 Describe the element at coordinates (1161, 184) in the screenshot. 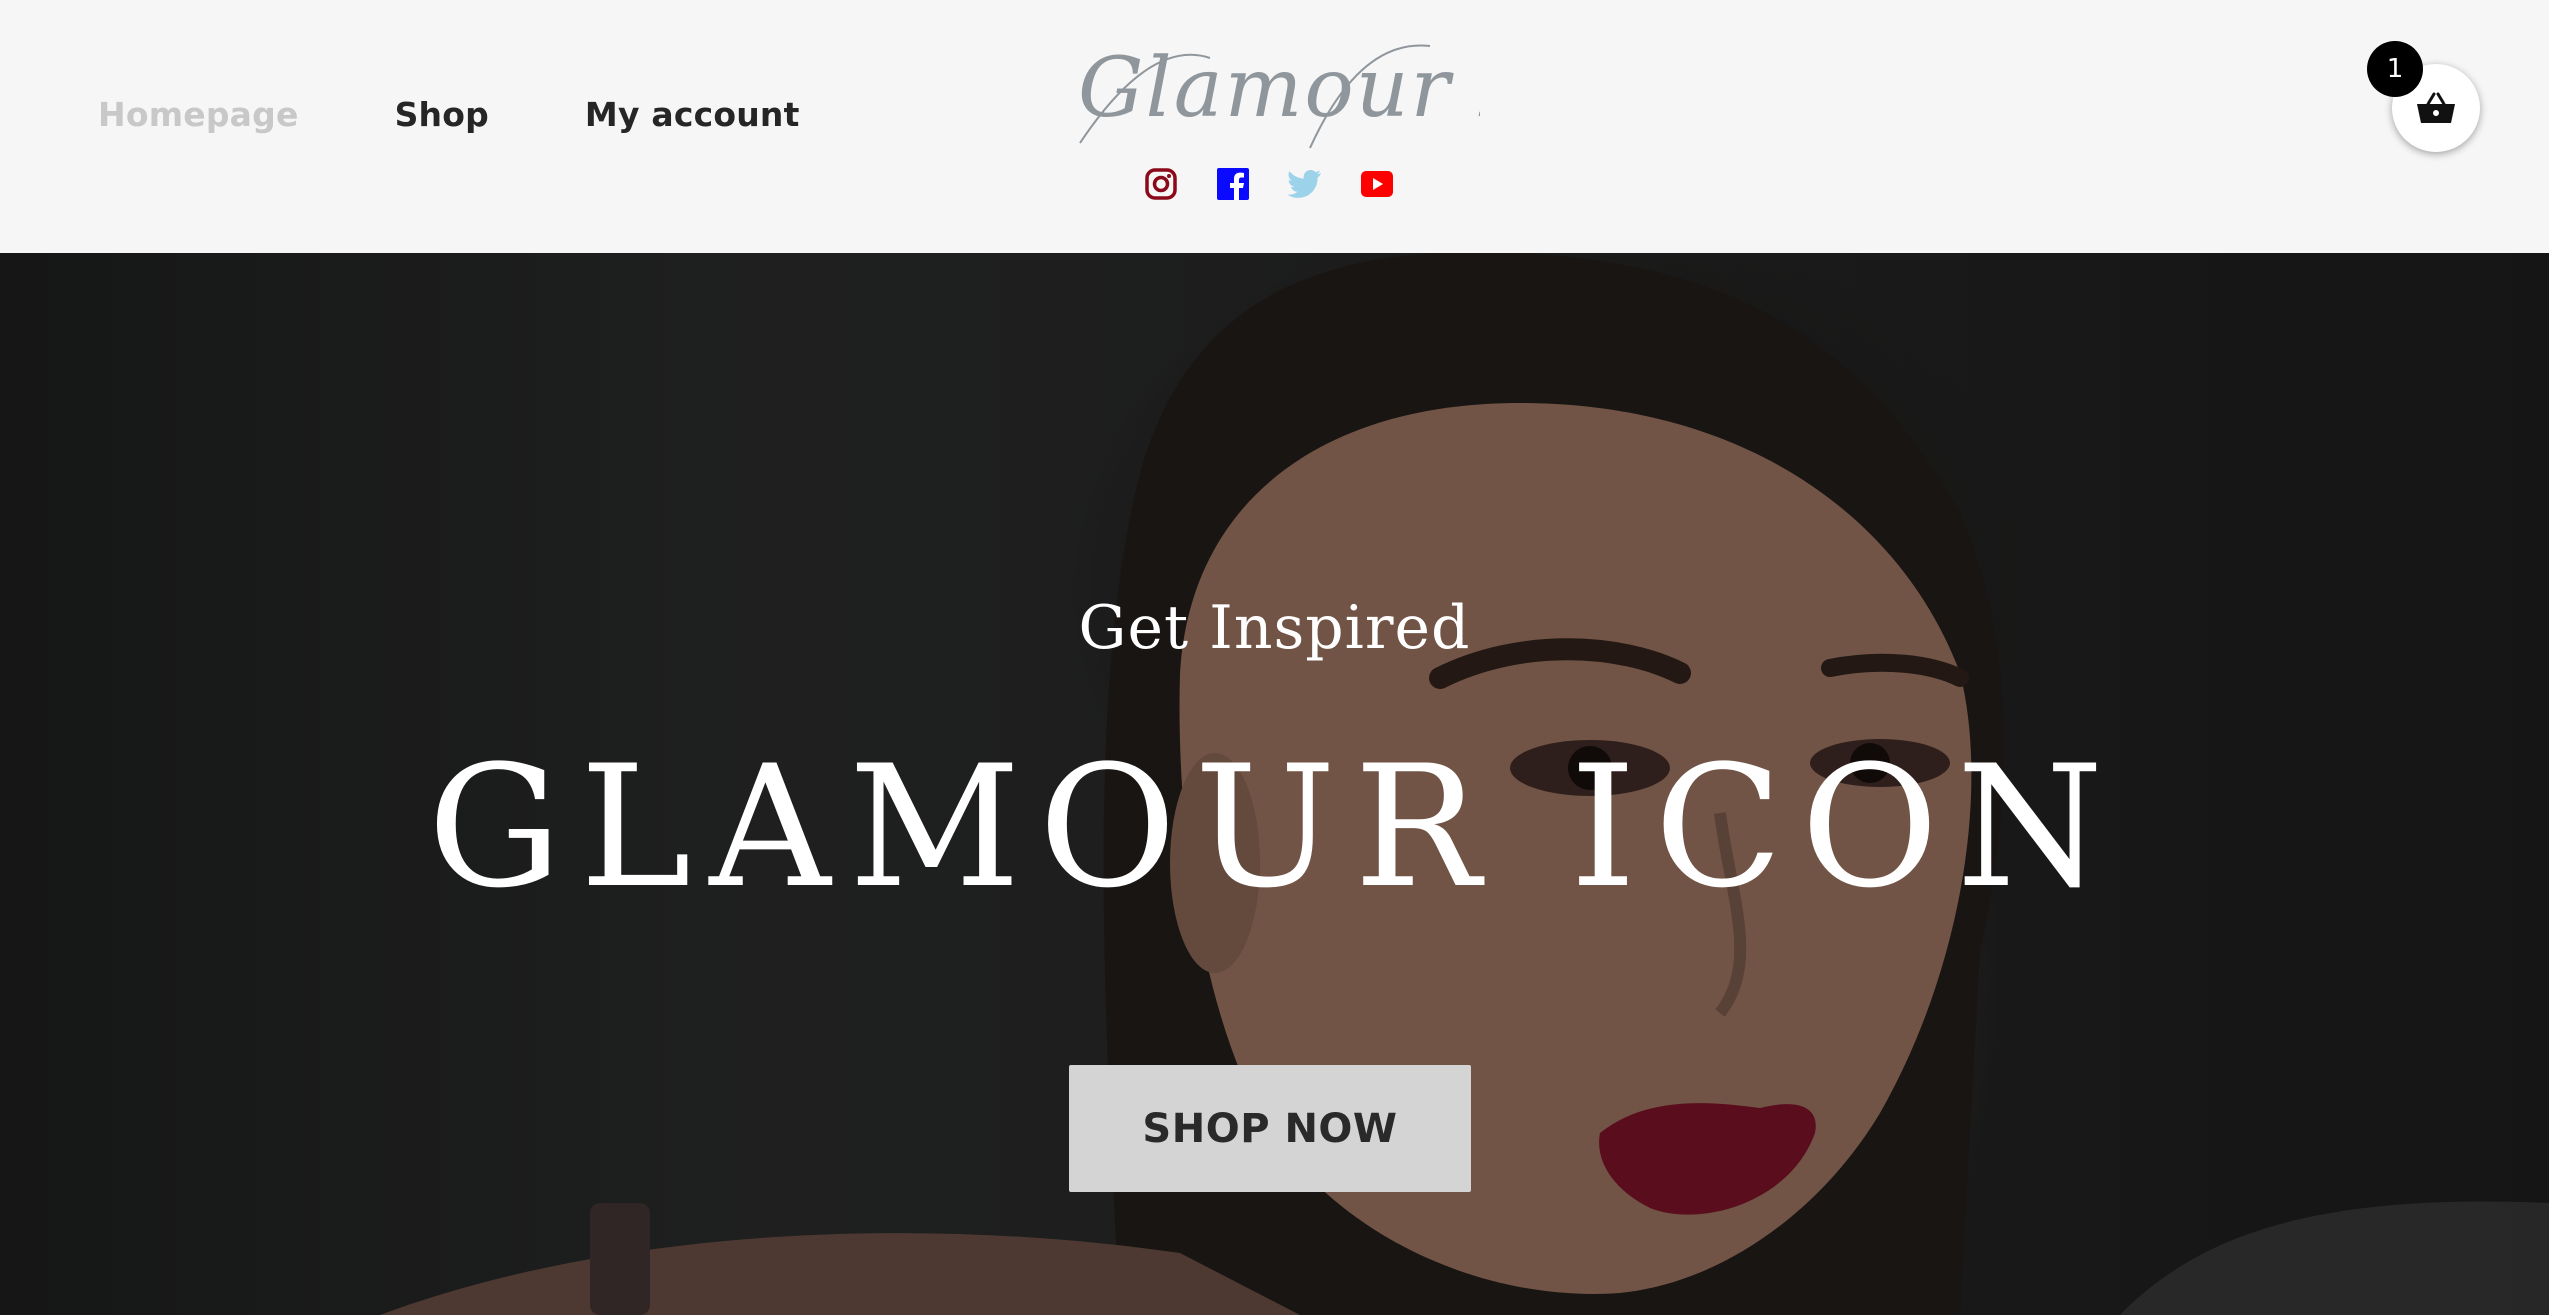

I see `instagram-icon` at that location.